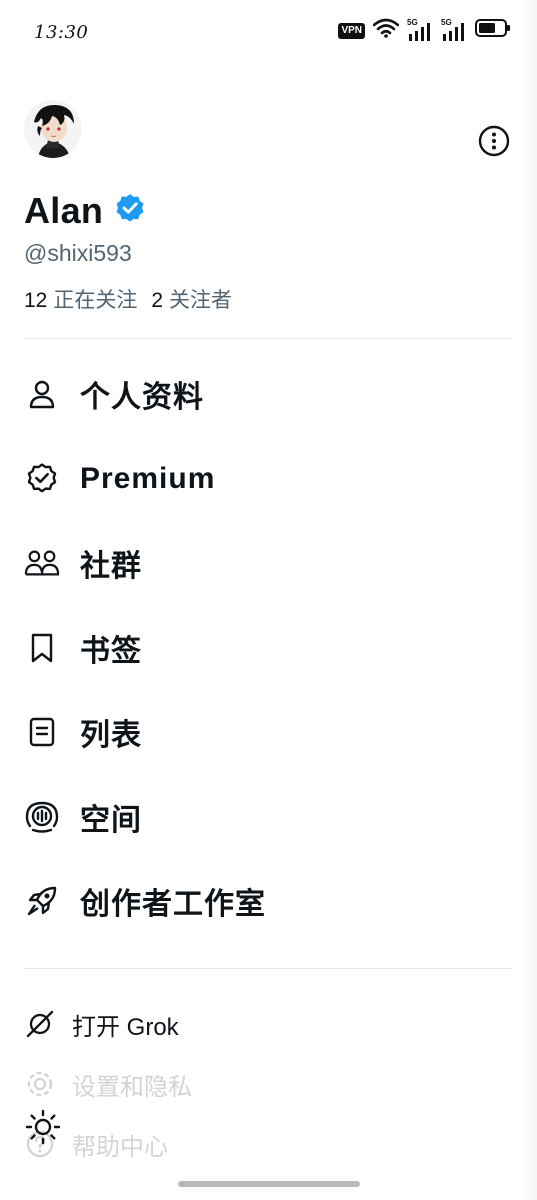  I want to click on grok-icon, so click(40, 1024).